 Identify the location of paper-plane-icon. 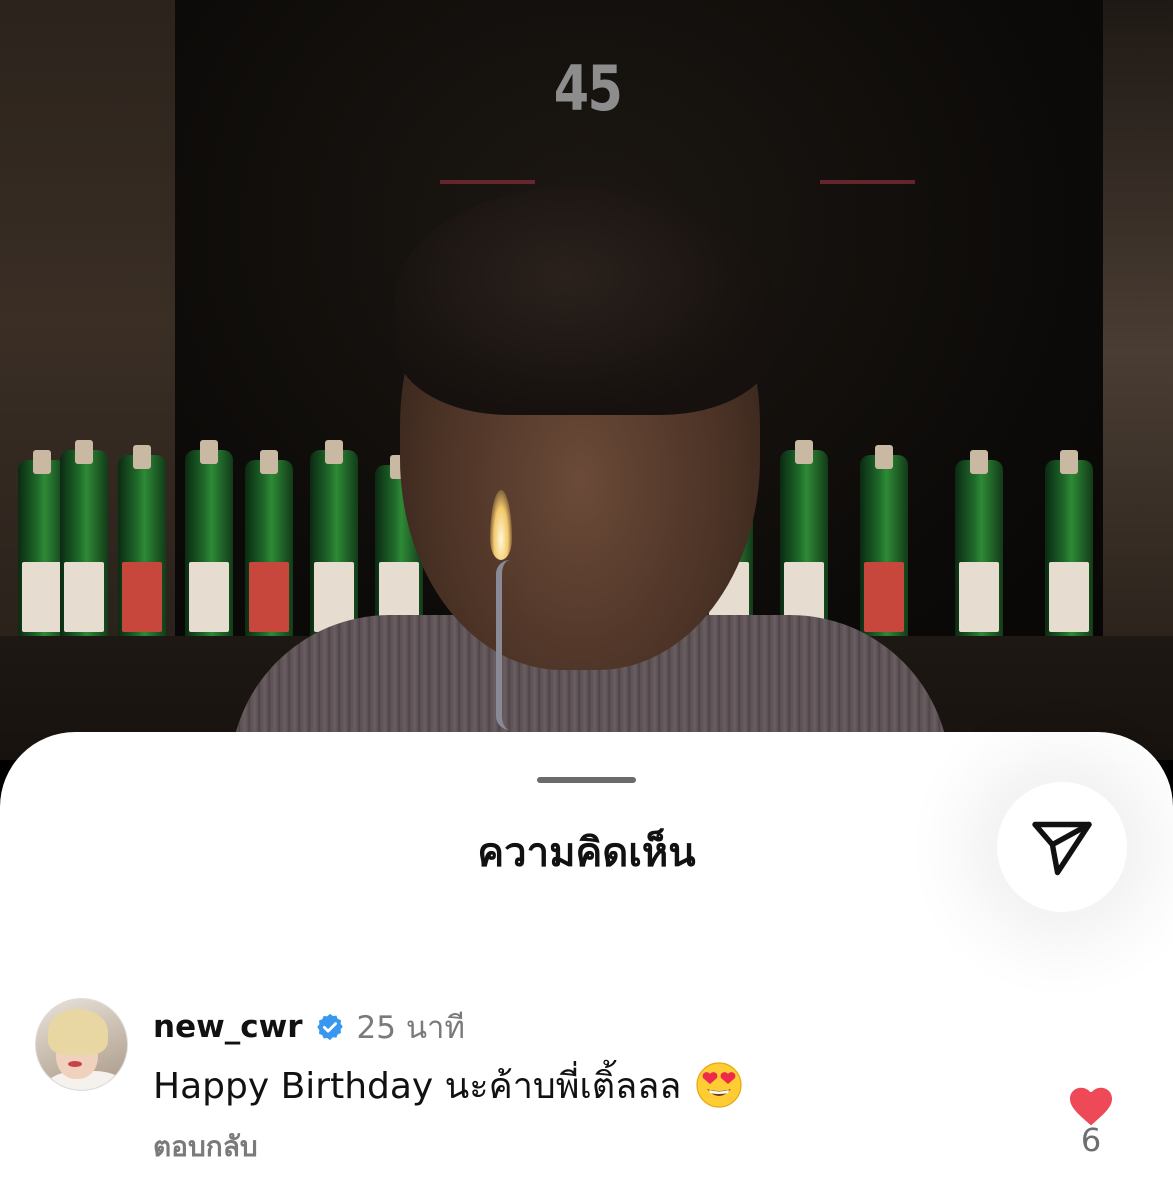
(1062, 848).